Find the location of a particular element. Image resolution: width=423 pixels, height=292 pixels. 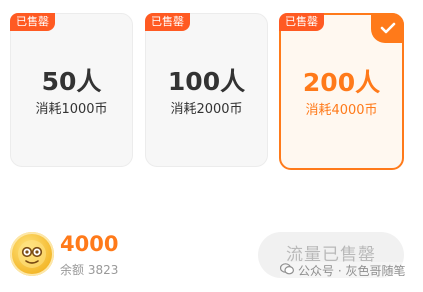

package-title: 100人 is located at coordinates (206, 81).